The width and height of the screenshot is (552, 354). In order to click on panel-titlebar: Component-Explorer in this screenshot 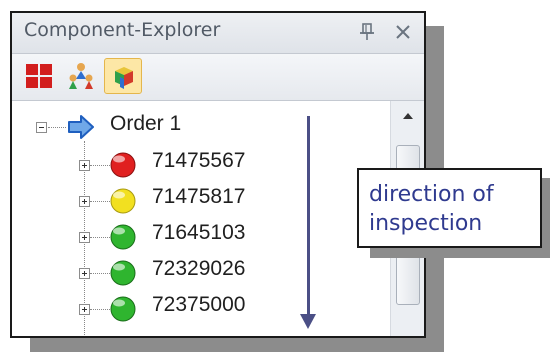, I will do `click(218, 33)`.